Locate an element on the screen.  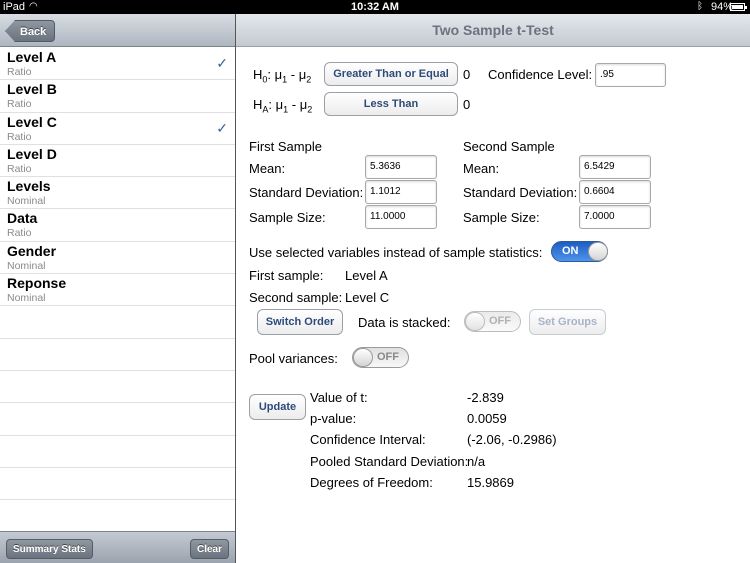
update-button: Update is located at coordinates (277, 407).